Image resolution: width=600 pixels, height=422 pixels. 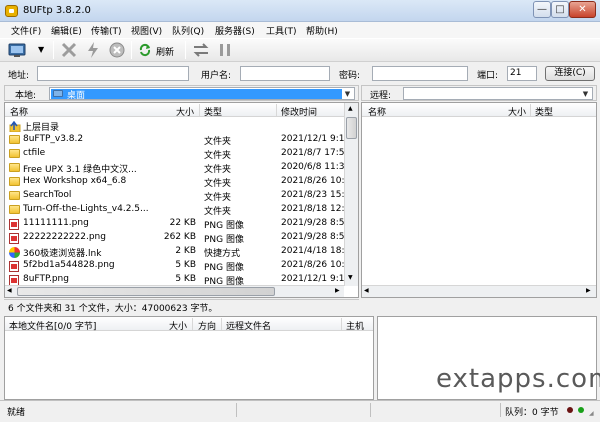 What do you see at coordinates (145, 50) in the screenshot?
I see `refresh-icon` at bounding box center [145, 50].